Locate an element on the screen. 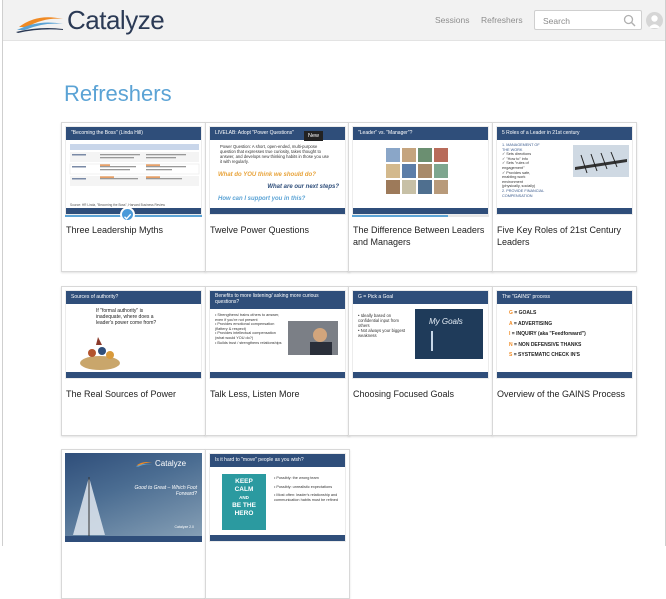  slide-line: • Not always your biggest weakness is located at coordinates (382, 333).